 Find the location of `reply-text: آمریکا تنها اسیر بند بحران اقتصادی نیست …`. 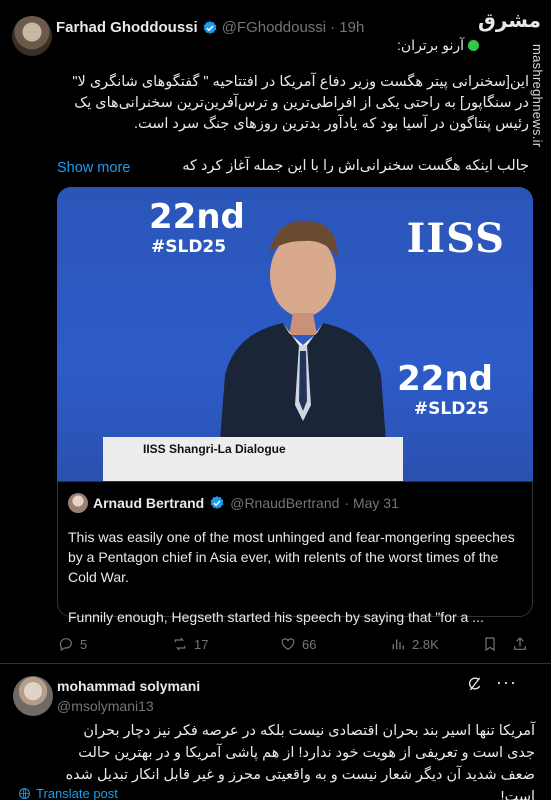

reply-text: آمریکا تنها اسیر بند بحران اقتصادی نیست … is located at coordinates (300, 761).